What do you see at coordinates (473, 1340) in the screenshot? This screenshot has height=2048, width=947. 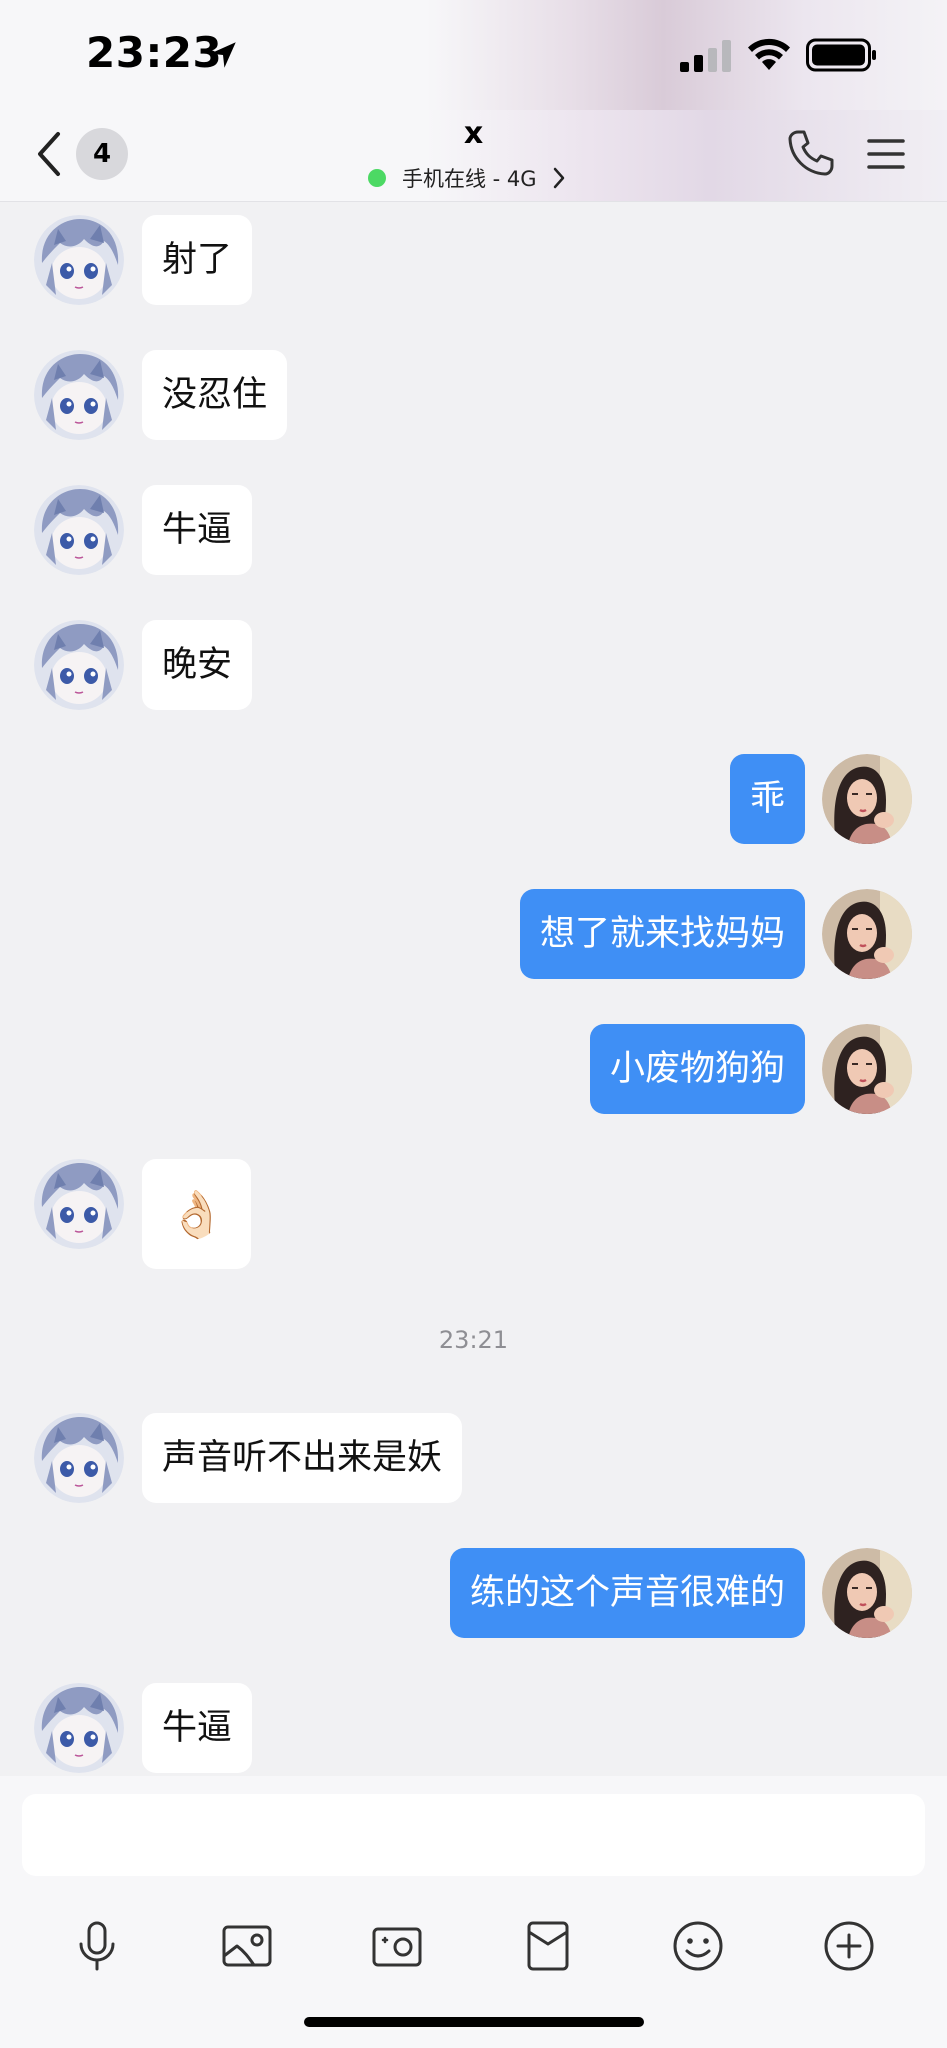 I see `timestamp-divider: 23:21` at bounding box center [473, 1340].